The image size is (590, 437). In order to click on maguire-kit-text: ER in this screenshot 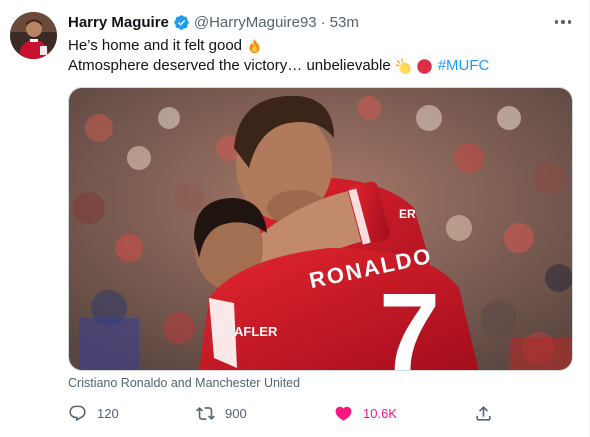, I will do `click(407, 214)`.